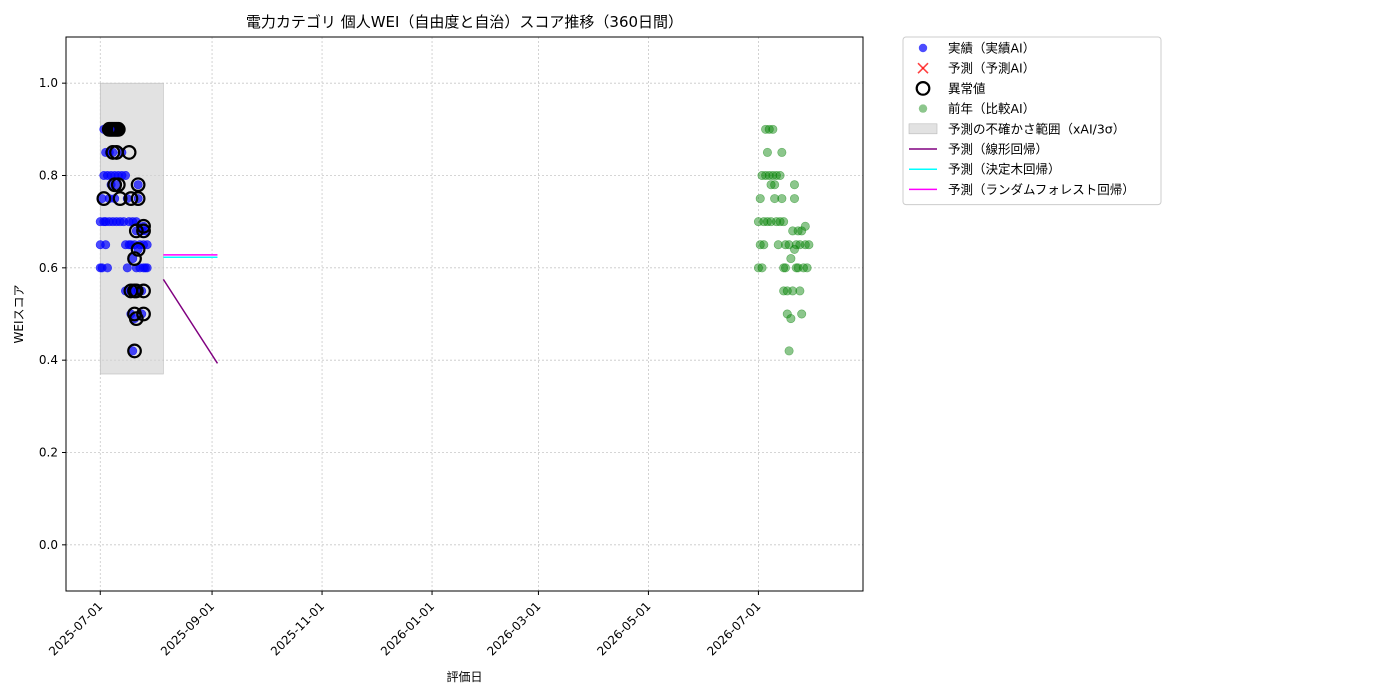 This screenshot has width=1400, height=700. What do you see at coordinates (923, 129) in the screenshot?
I see `legend-handle-band` at bounding box center [923, 129].